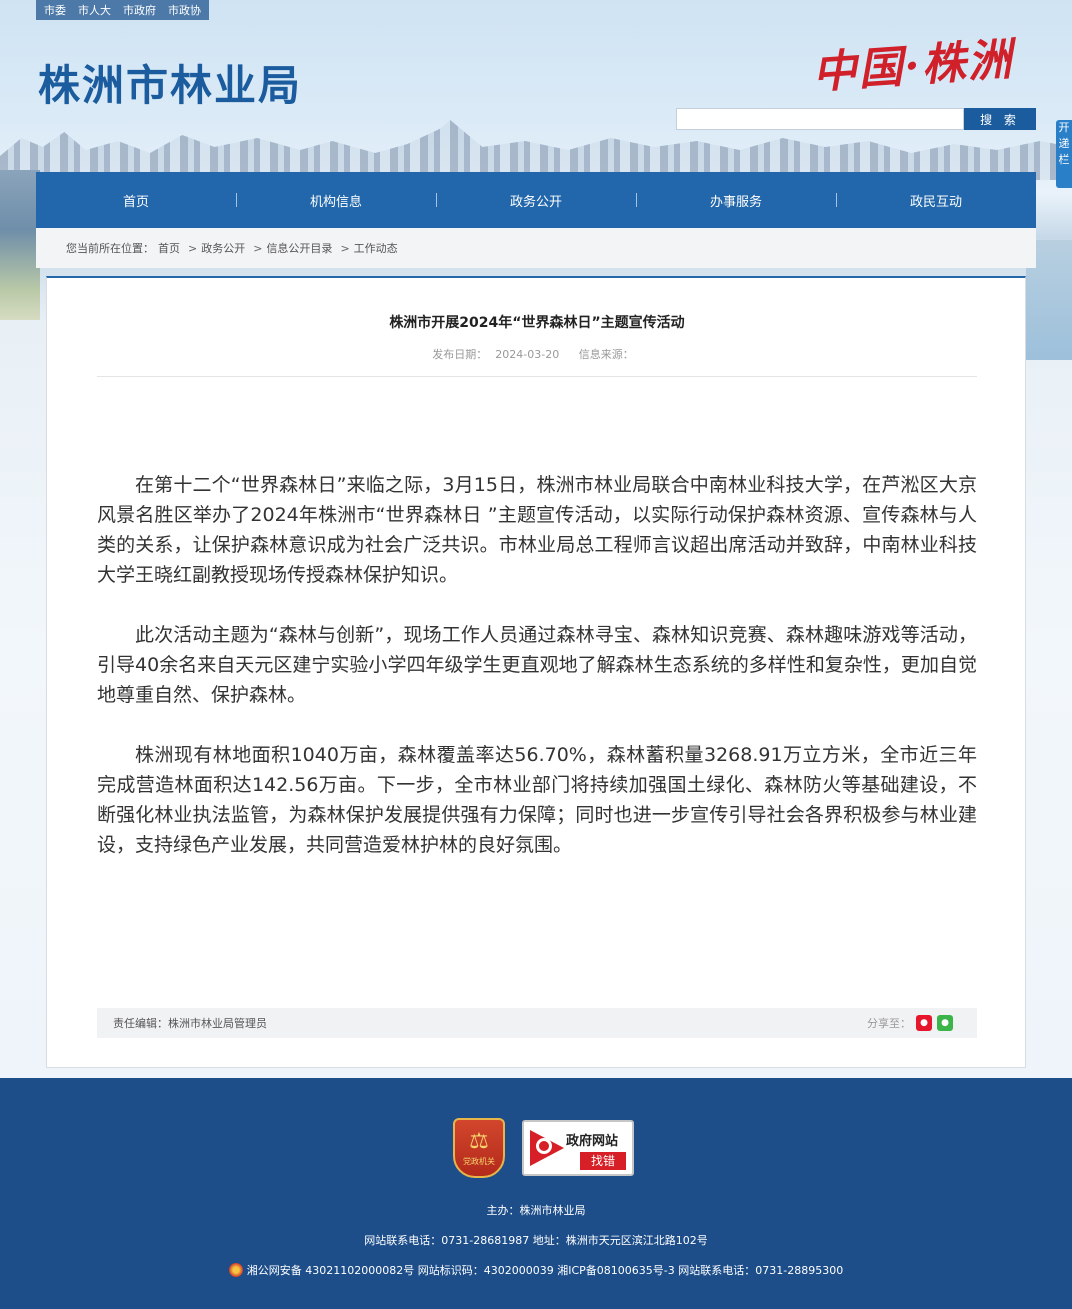  Describe the element at coordinates (527, 354) in the screenshot. I see `publish-date: 2024-03-20` at that location.